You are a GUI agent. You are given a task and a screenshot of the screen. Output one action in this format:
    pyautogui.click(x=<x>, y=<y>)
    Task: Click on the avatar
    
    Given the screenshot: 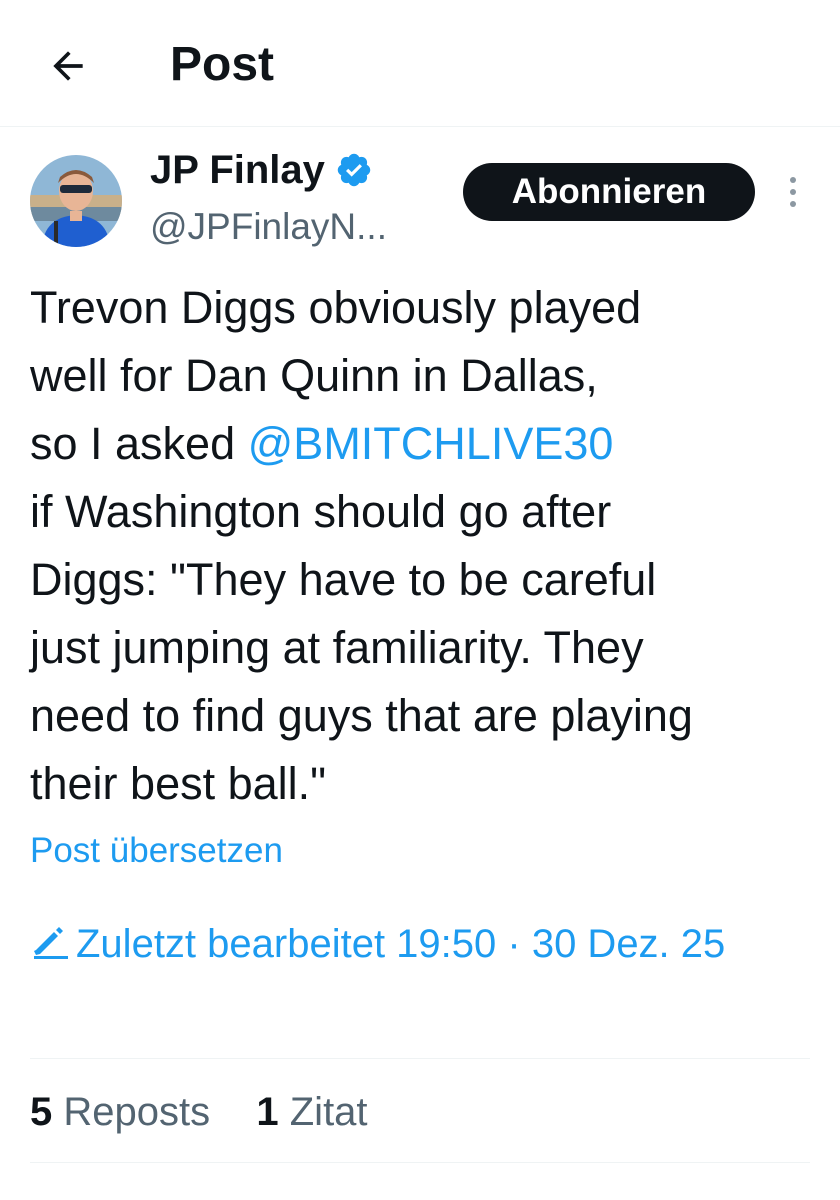 What is the action you would take?
    pyautogui.click(x=76, y=201)
    